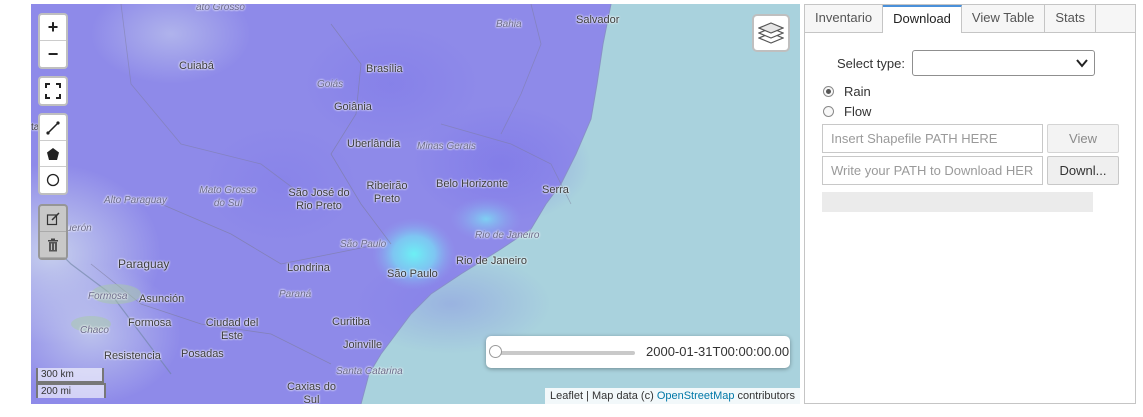  What do you see at coordinates (1082, 63) in the screenshot?
I see `chevron-down-icon` at bounding box center [1082, 63].